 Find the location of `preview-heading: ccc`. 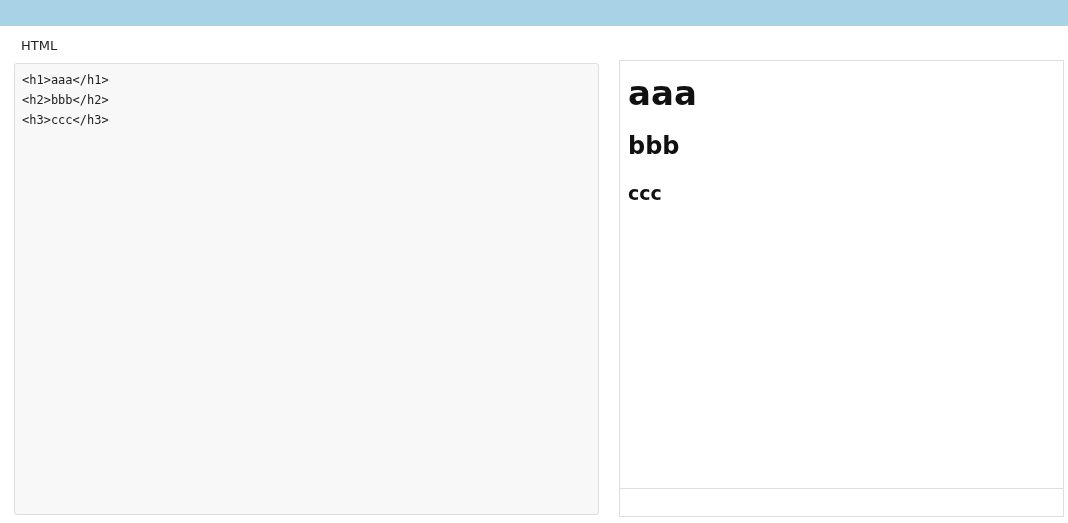

preview-heading: ccc is located at coordinates (645, 193).